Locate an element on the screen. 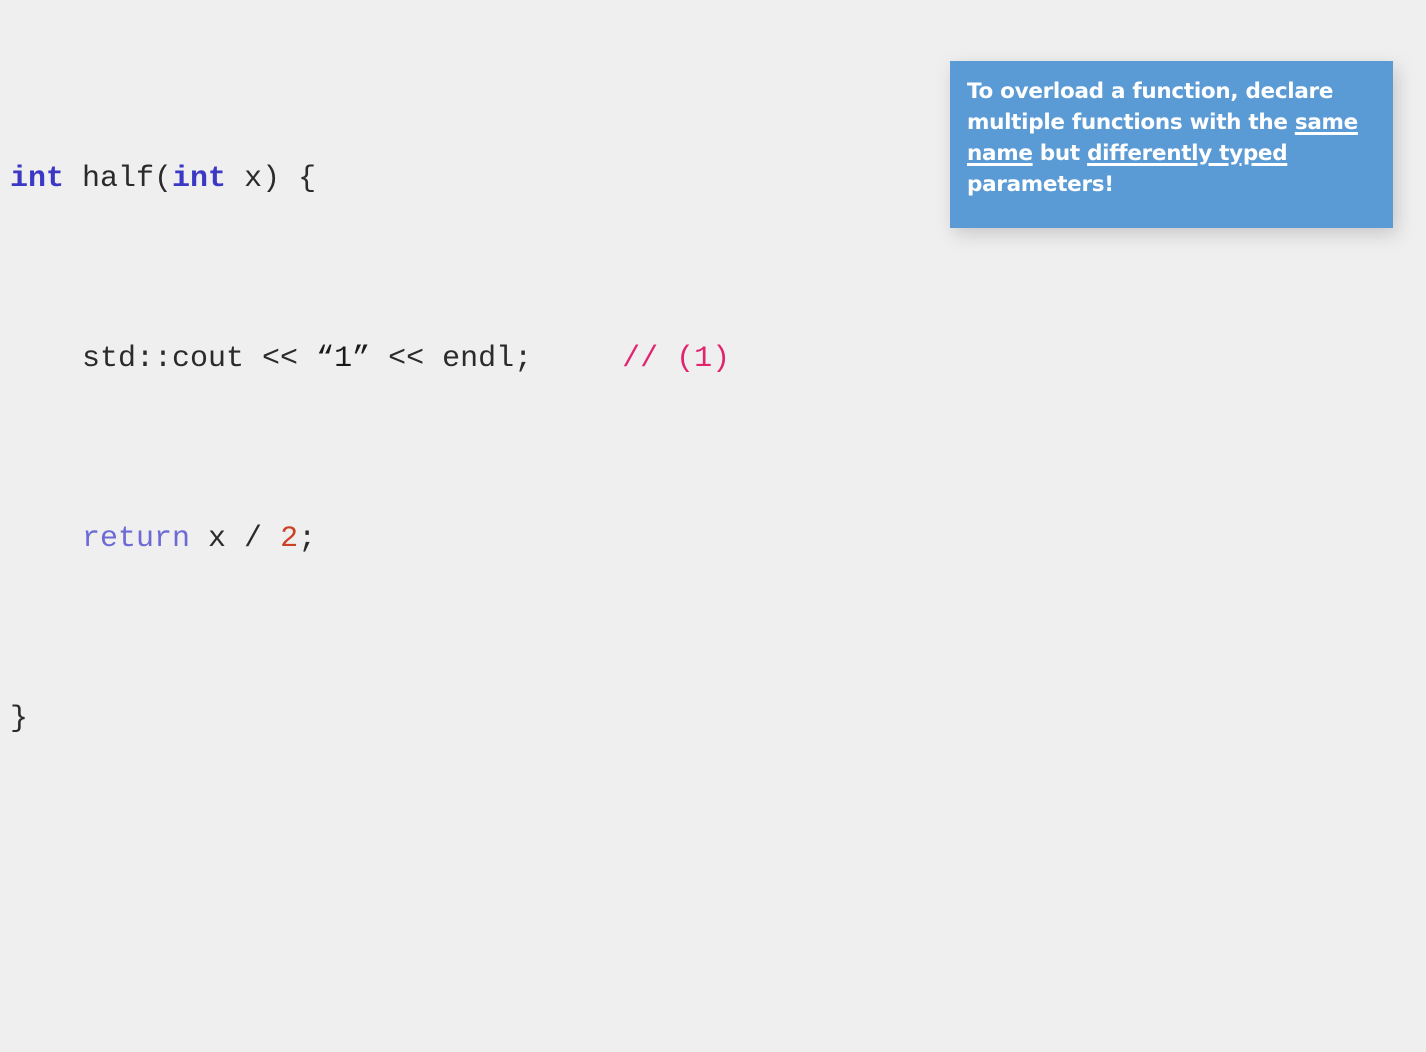 The image size is (1426, 1052). return-expr-1: x / is located at coordinates (235, 539).